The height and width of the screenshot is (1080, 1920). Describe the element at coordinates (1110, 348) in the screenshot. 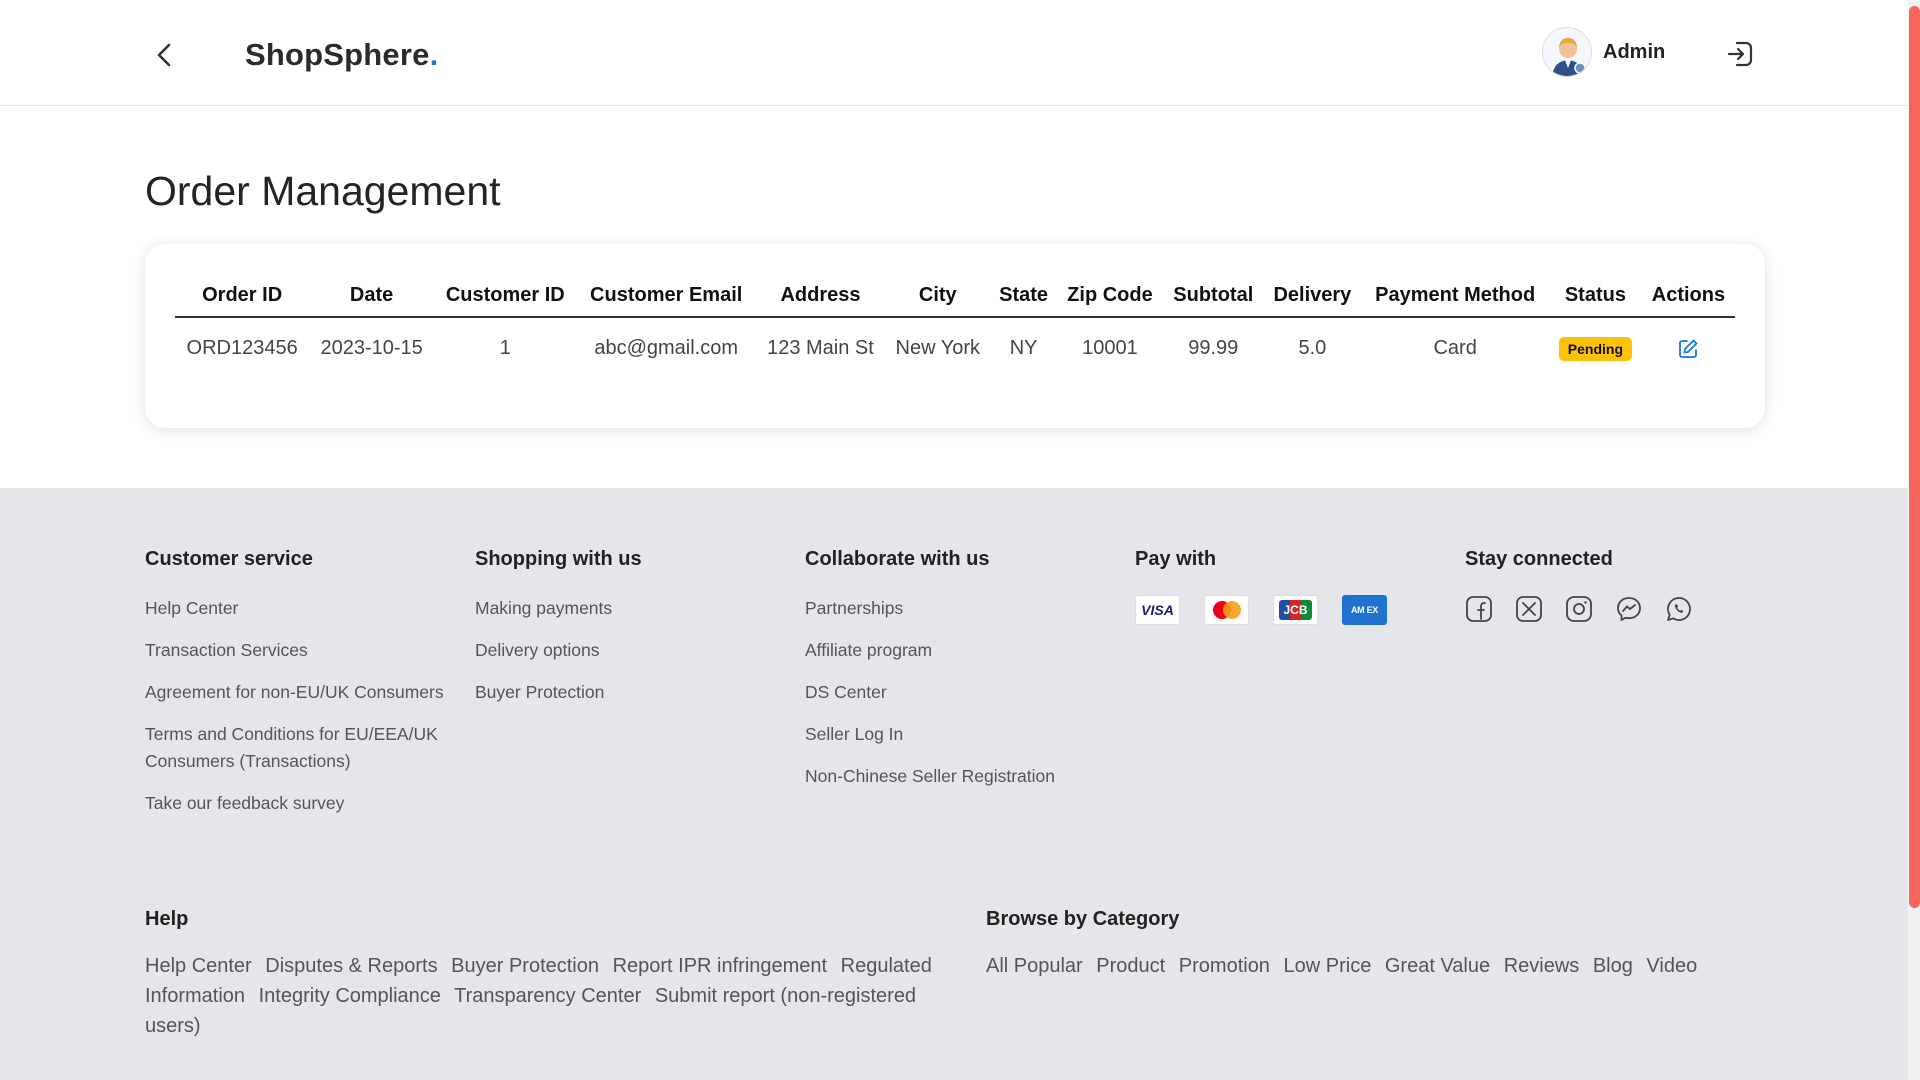

I see `cell-zip: 10001` at that location.